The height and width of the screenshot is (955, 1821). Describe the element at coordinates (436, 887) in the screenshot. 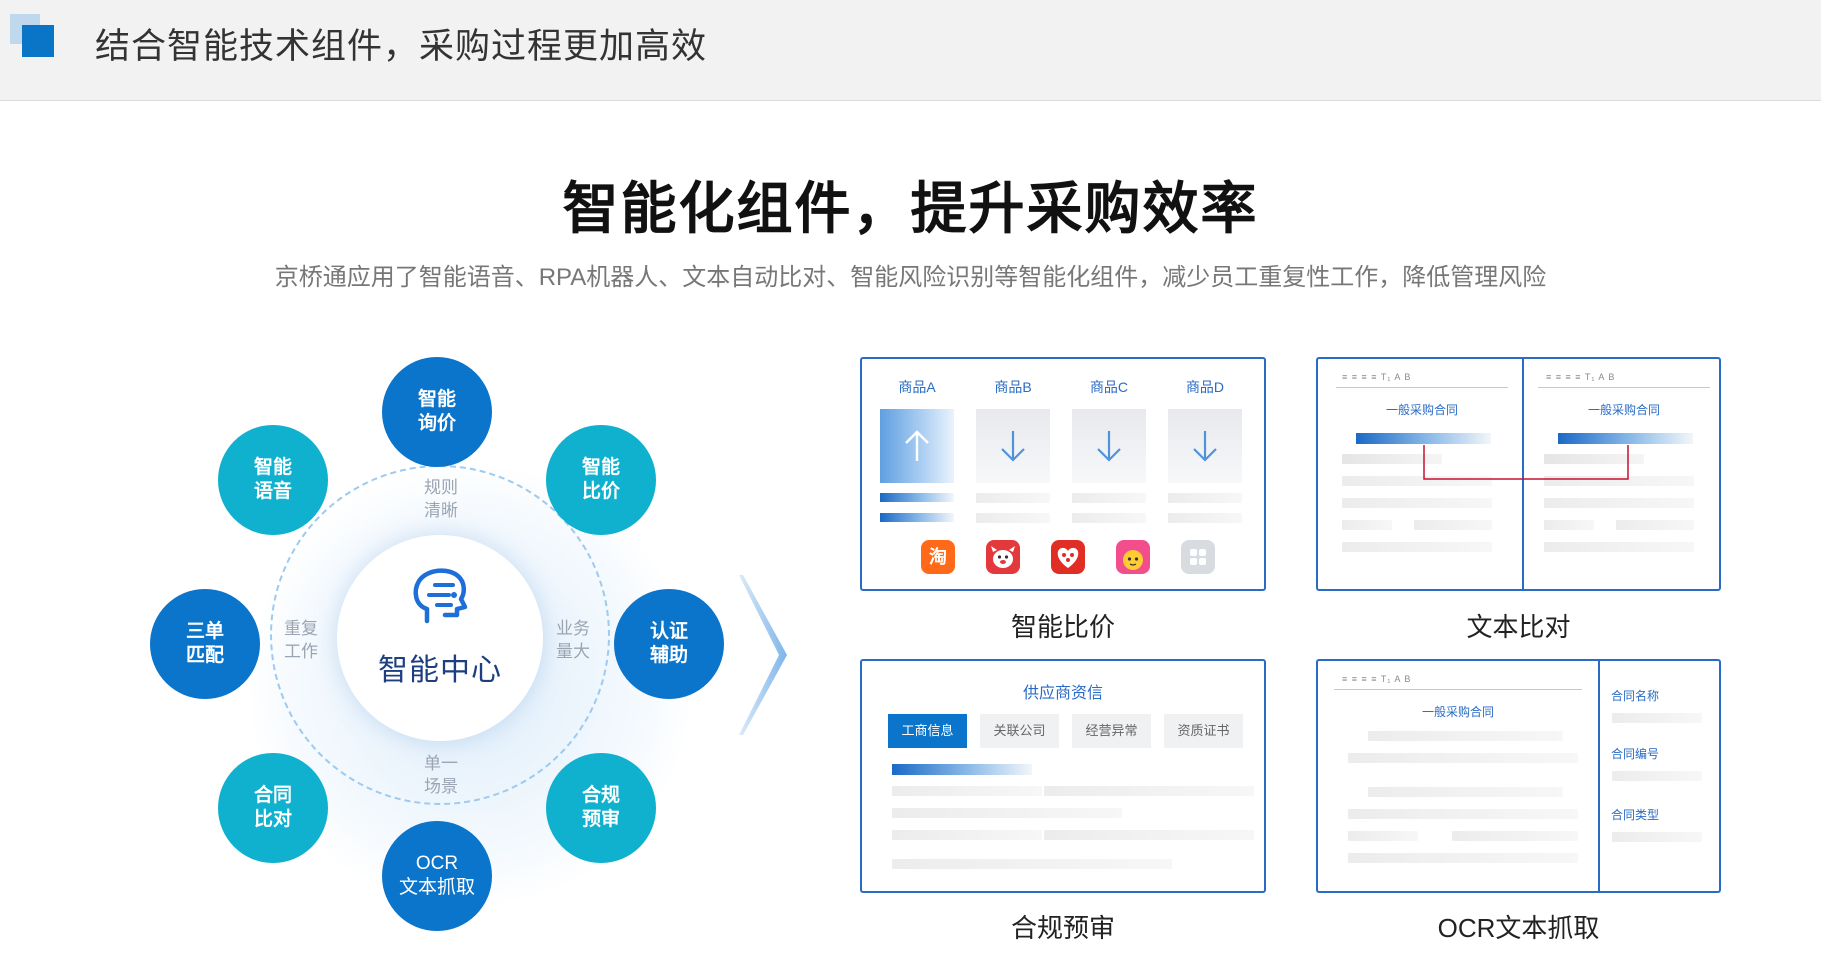

I see `node-ocr-text-capture-line2: 文本抓取` at that location.